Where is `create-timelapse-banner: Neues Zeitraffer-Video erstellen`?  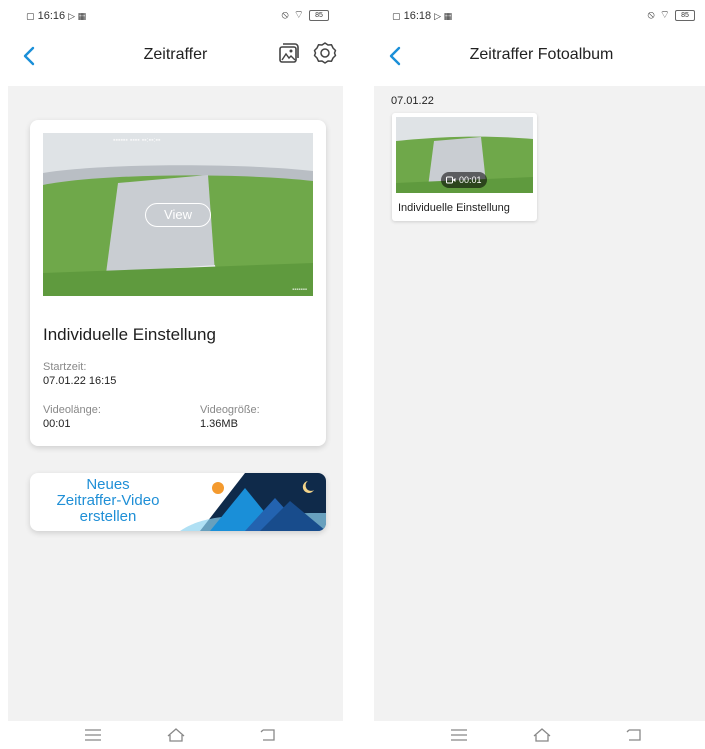
create-timelapse-banner: Neues Zeitraffer-Video erstellen is located at coordinates (178, 502).